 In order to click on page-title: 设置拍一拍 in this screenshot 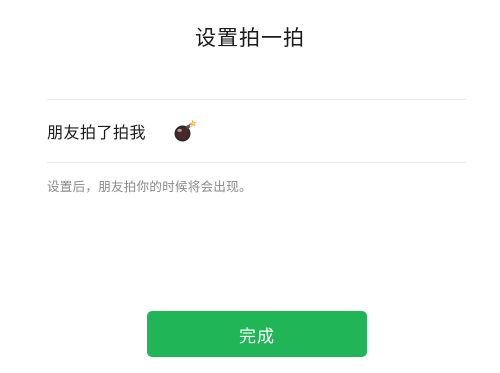, I will do `click(250, 38)`.